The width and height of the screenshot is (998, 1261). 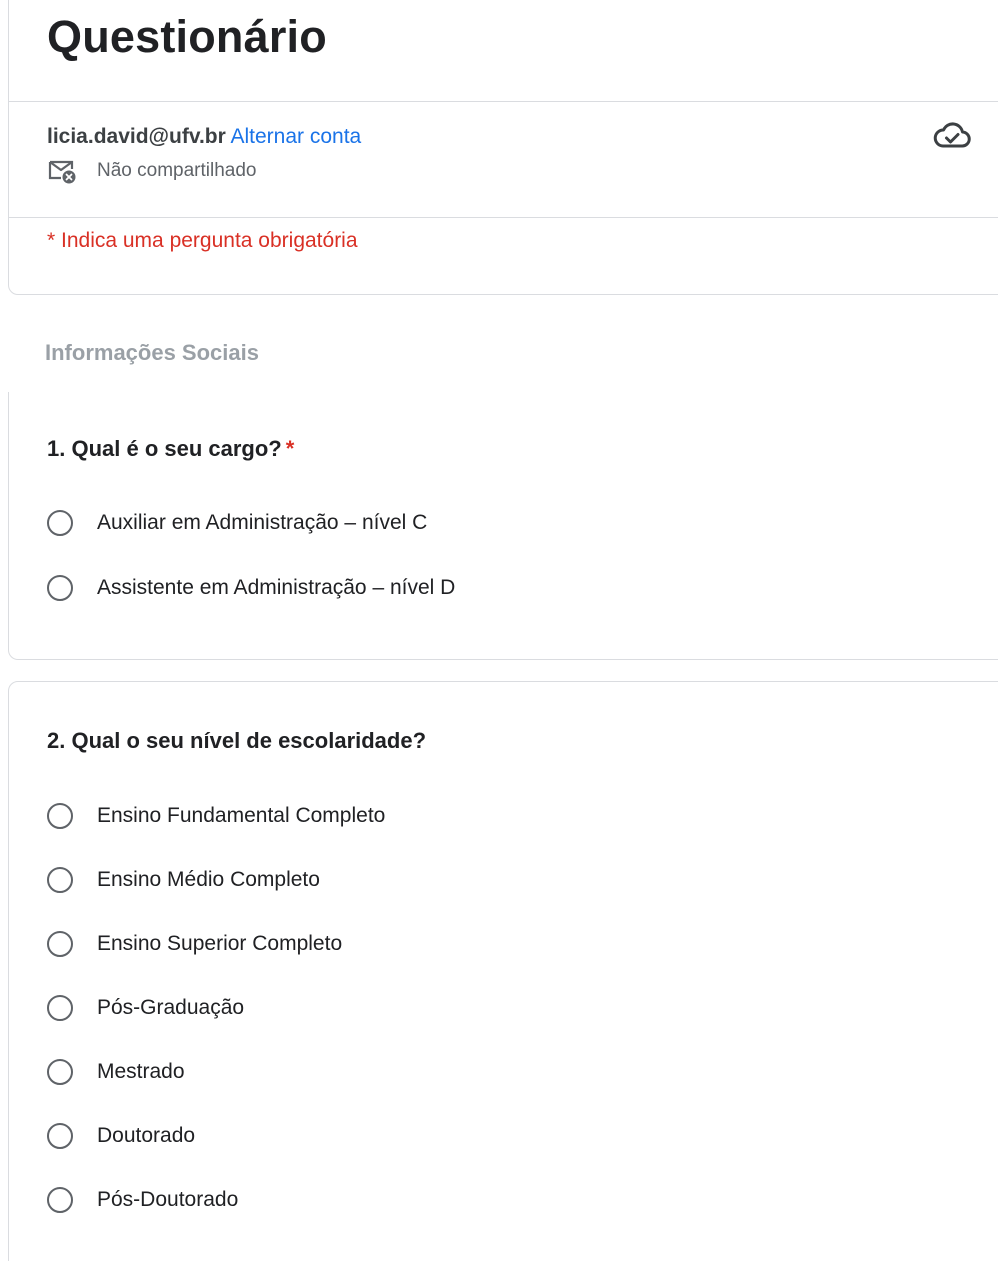 I want to click on option-doutorado: Doutorado, so click(x=121, y=1136).